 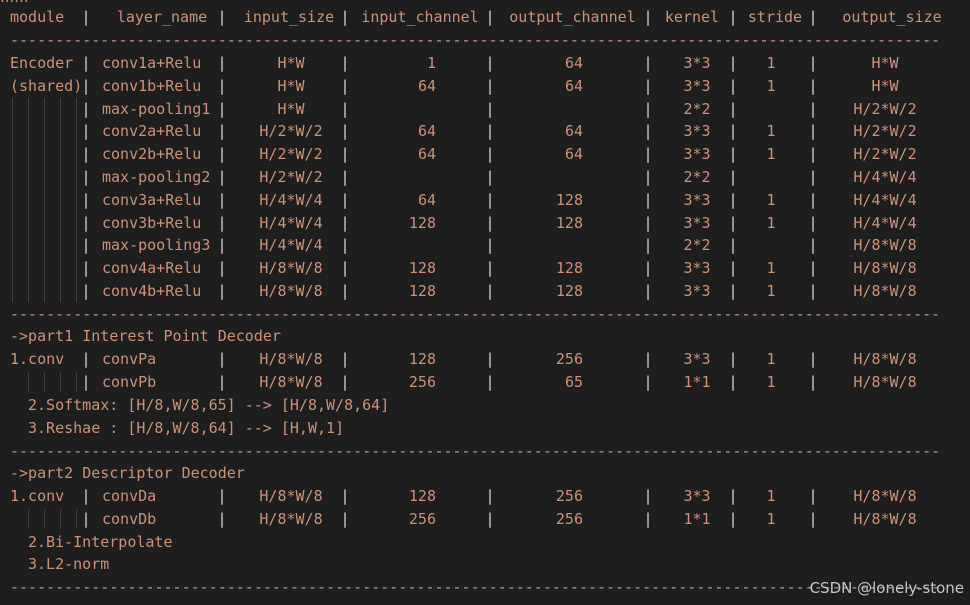 What do you see at coordinates (291, 108) in the screenshot?
I see `cell-in_size: H*W` at bounding box center [291, 108].